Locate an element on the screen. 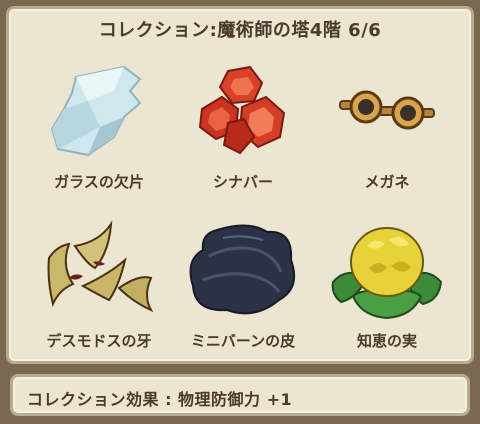 This screenshot has width=480, height=424. collection-item-wisdom-fruit: 知恵の実 is located at coordinates (387, 287).